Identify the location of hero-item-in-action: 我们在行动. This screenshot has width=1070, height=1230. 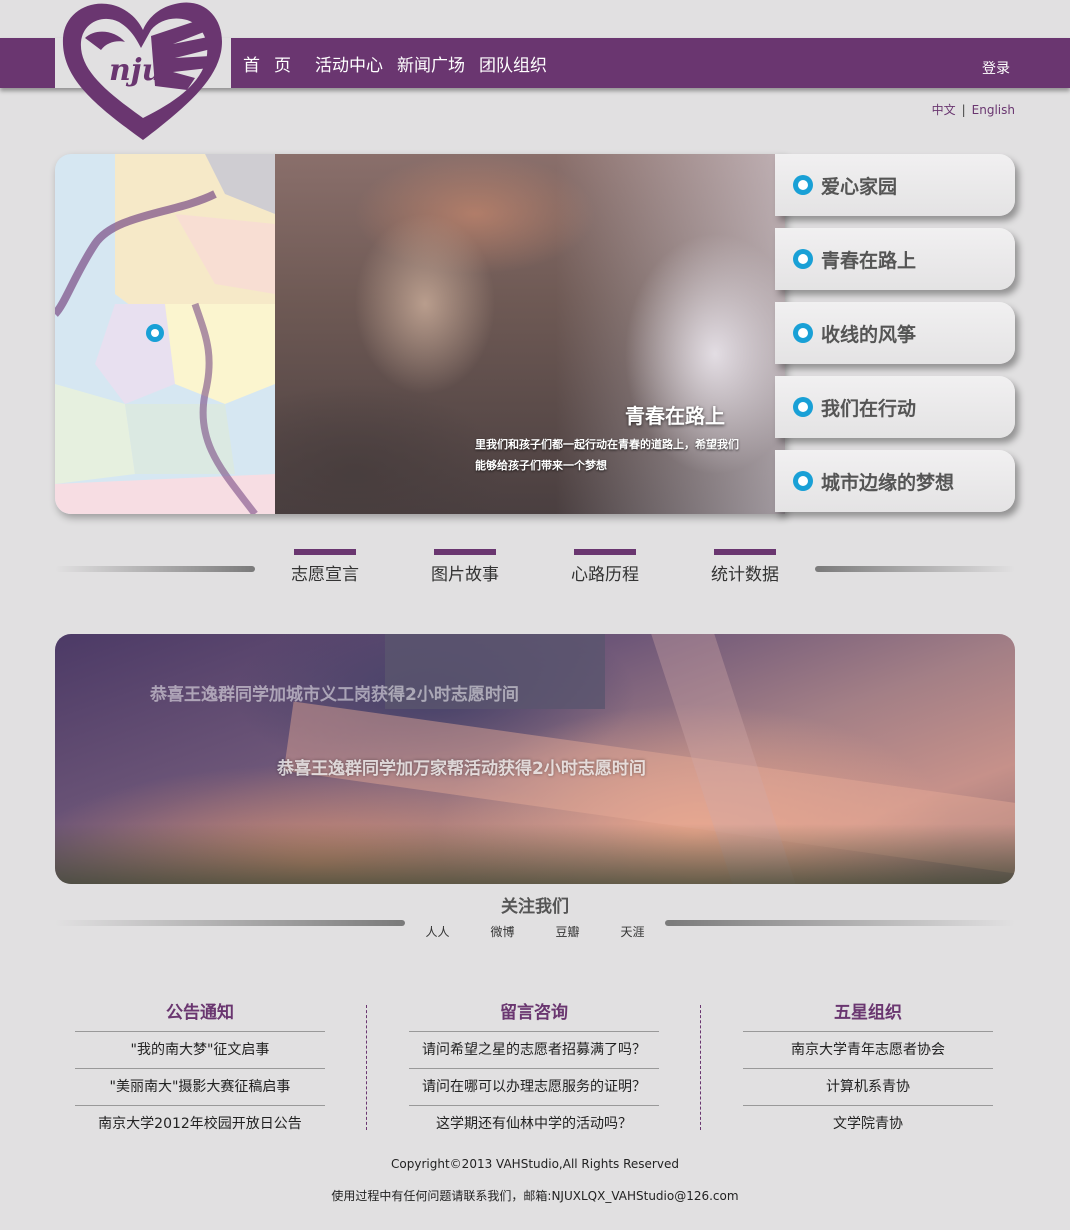
(895, 407).